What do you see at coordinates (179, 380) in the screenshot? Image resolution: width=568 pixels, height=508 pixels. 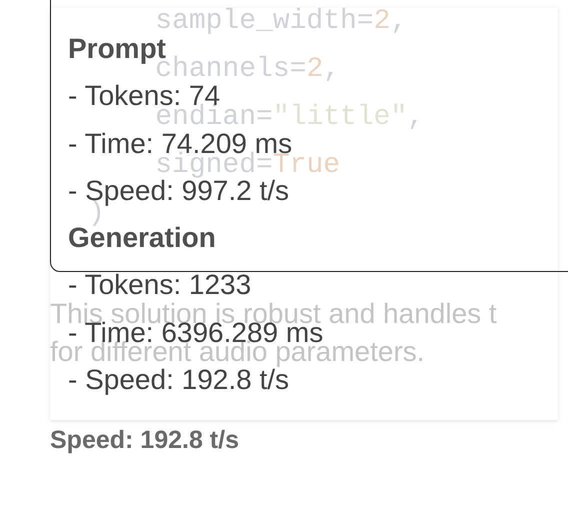 I see `stat-line: - Speed: 192.8 t/s` at bounding box center [179, 380].